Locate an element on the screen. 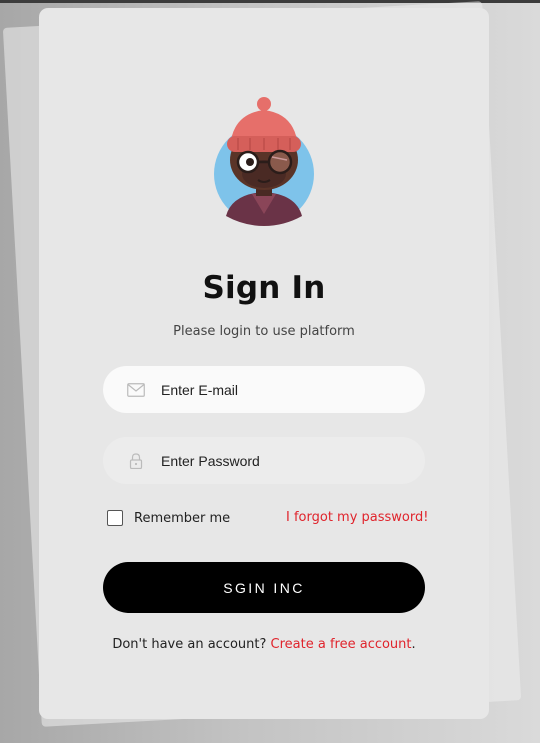 This screenshot has height=743, width=540. create-account-link: Create a free account is located at coordinates (341, 644).